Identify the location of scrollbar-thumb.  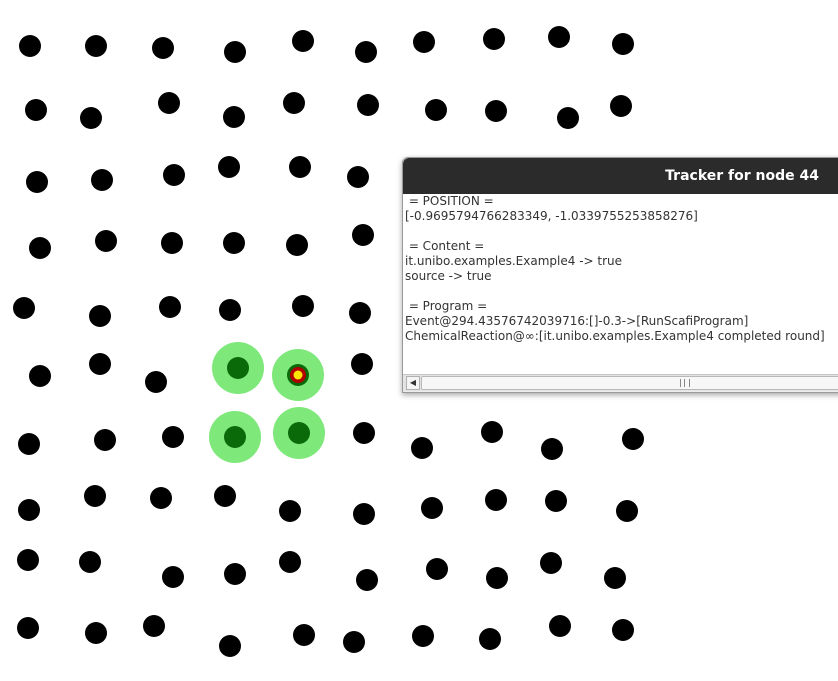
(629, 383).